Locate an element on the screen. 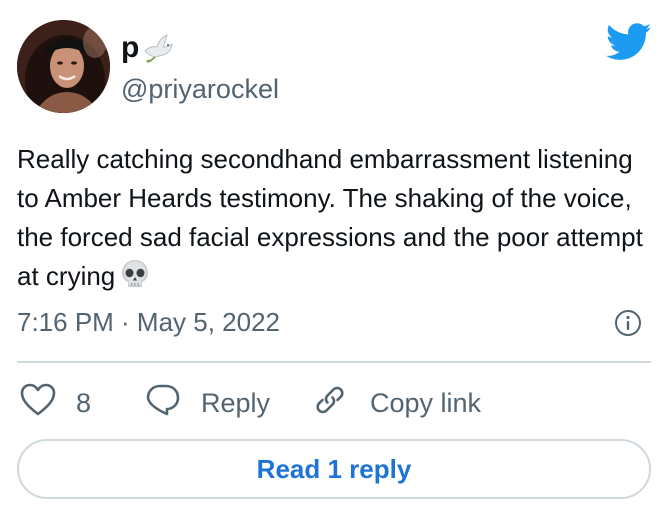 The height and width of the screenshot is (514, 668). copy-link-button: Copy link is located at coordinates (396, 403).